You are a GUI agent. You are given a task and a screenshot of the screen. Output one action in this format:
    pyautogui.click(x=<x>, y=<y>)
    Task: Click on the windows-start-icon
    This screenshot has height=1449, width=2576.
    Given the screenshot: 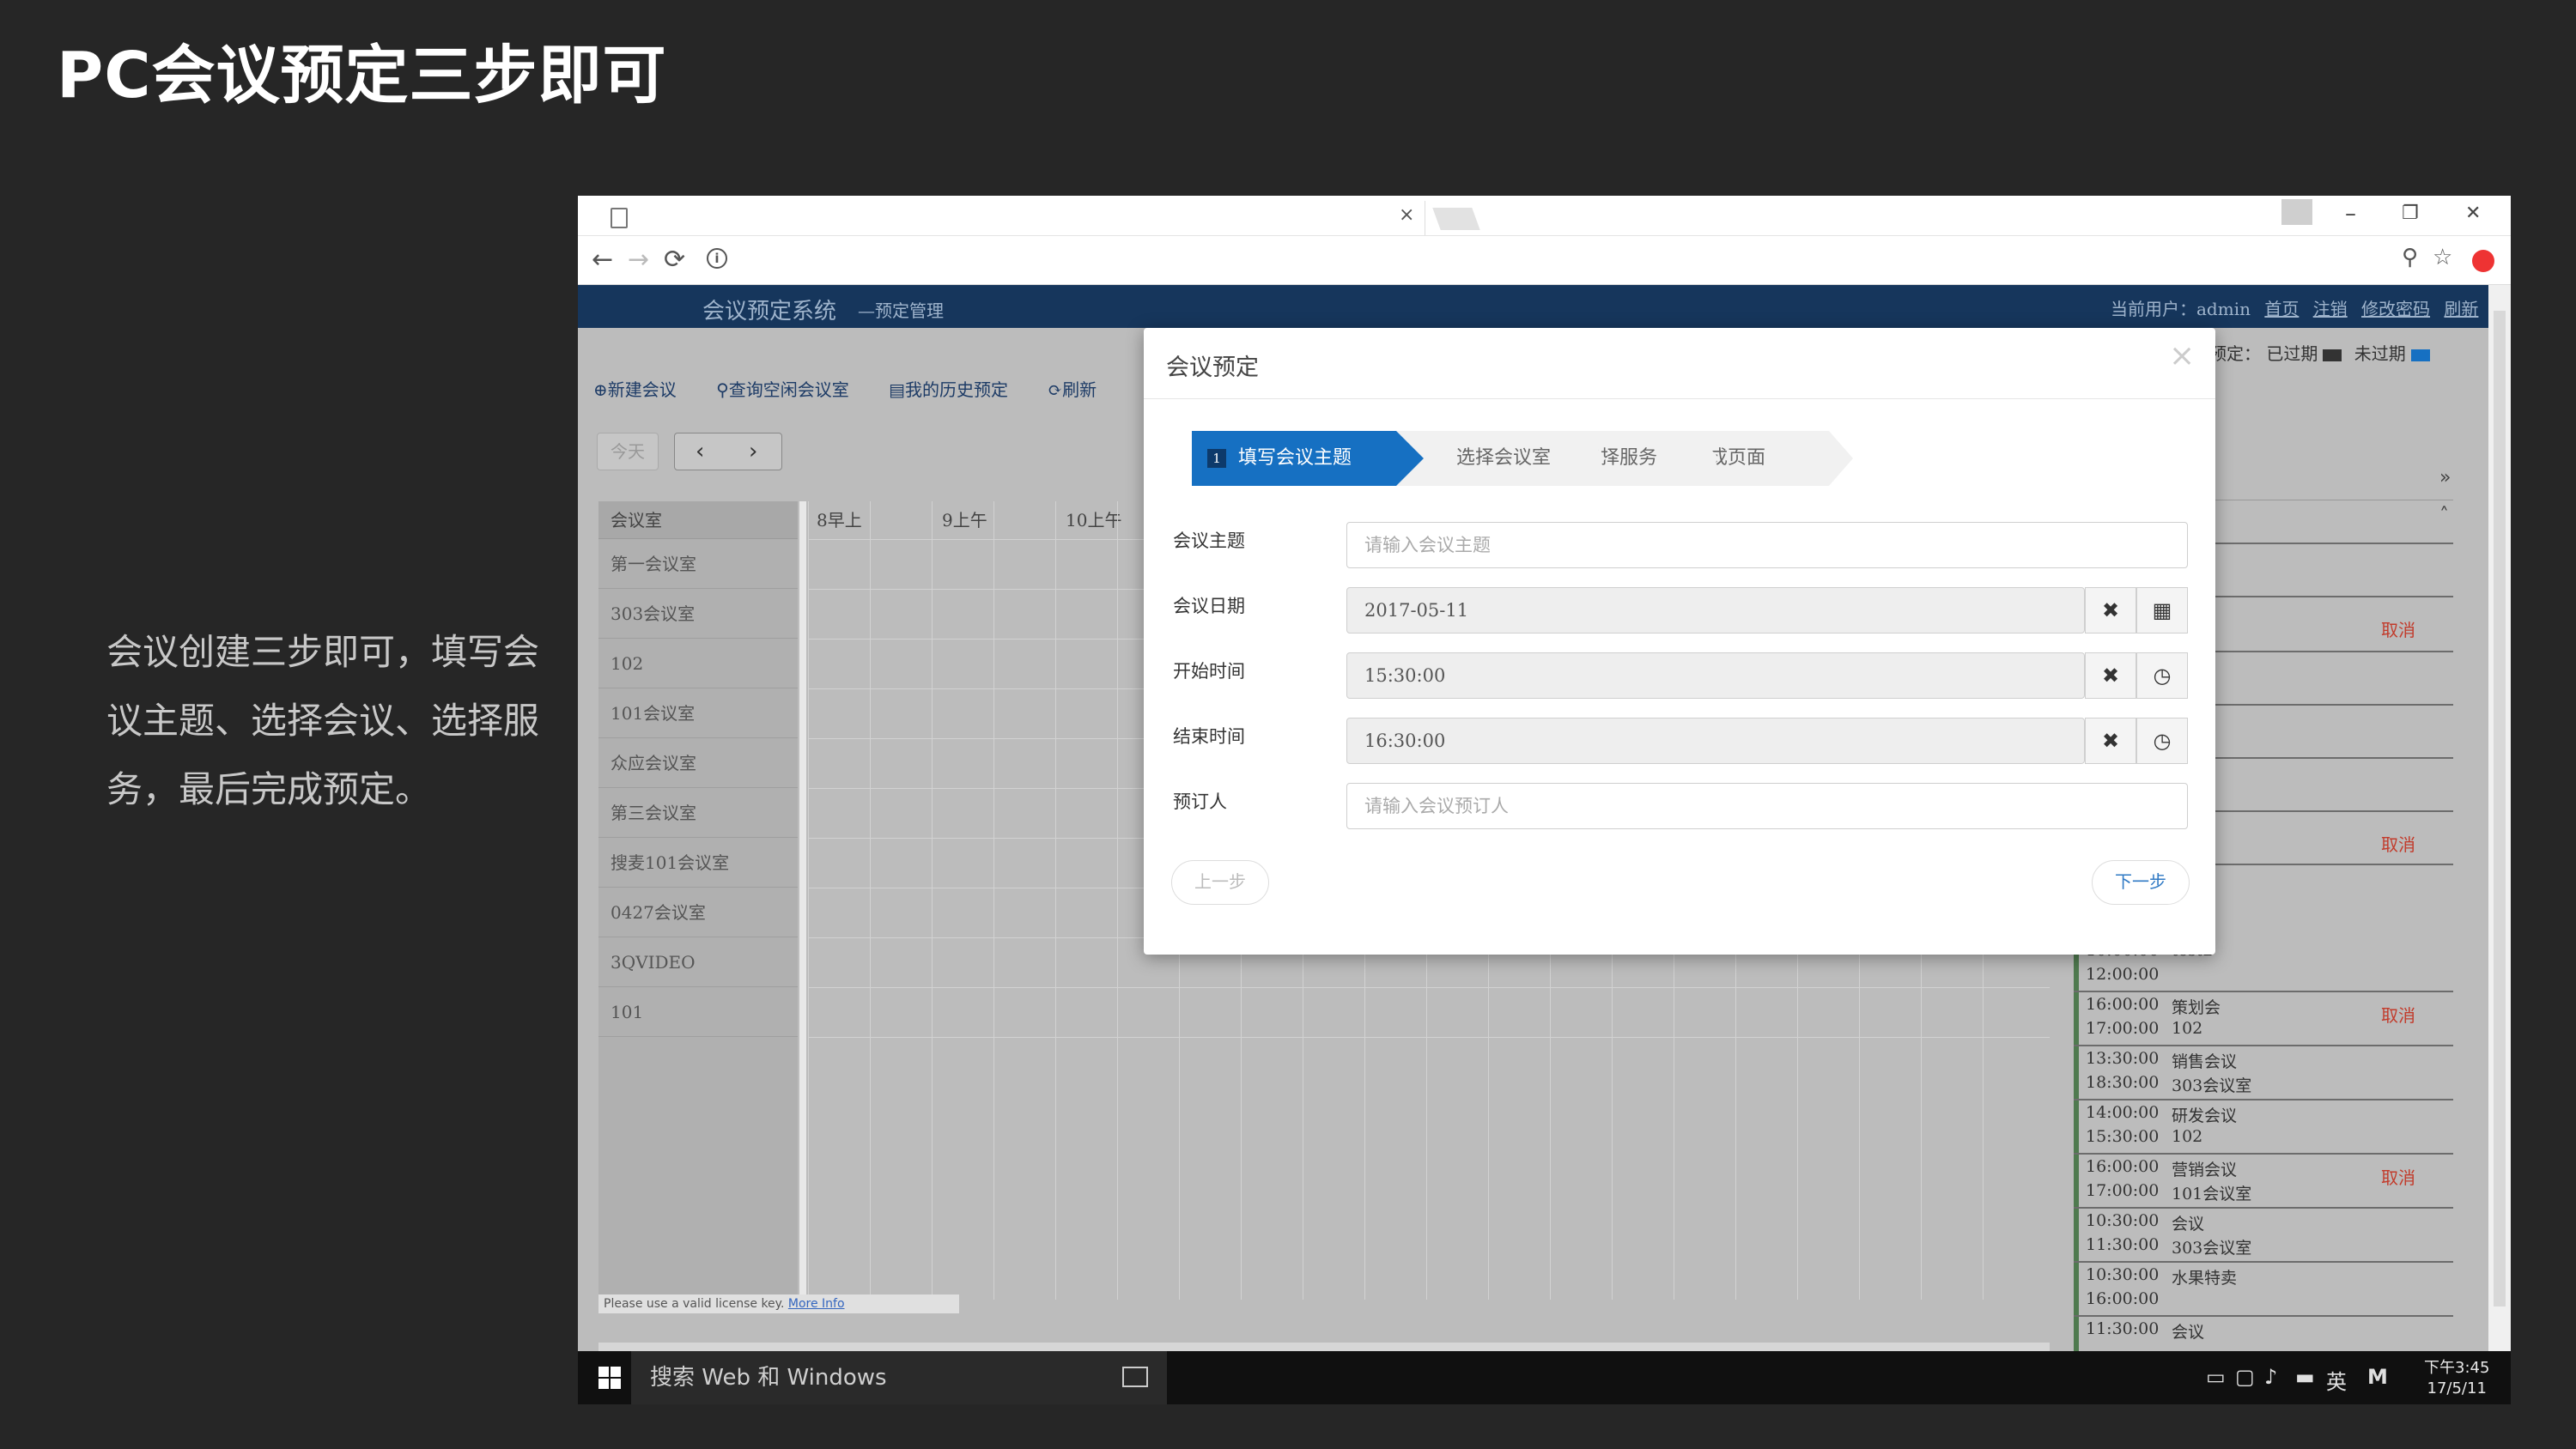 What is the action you would take?
    pyautogui.click(x=610, y=1379)
    